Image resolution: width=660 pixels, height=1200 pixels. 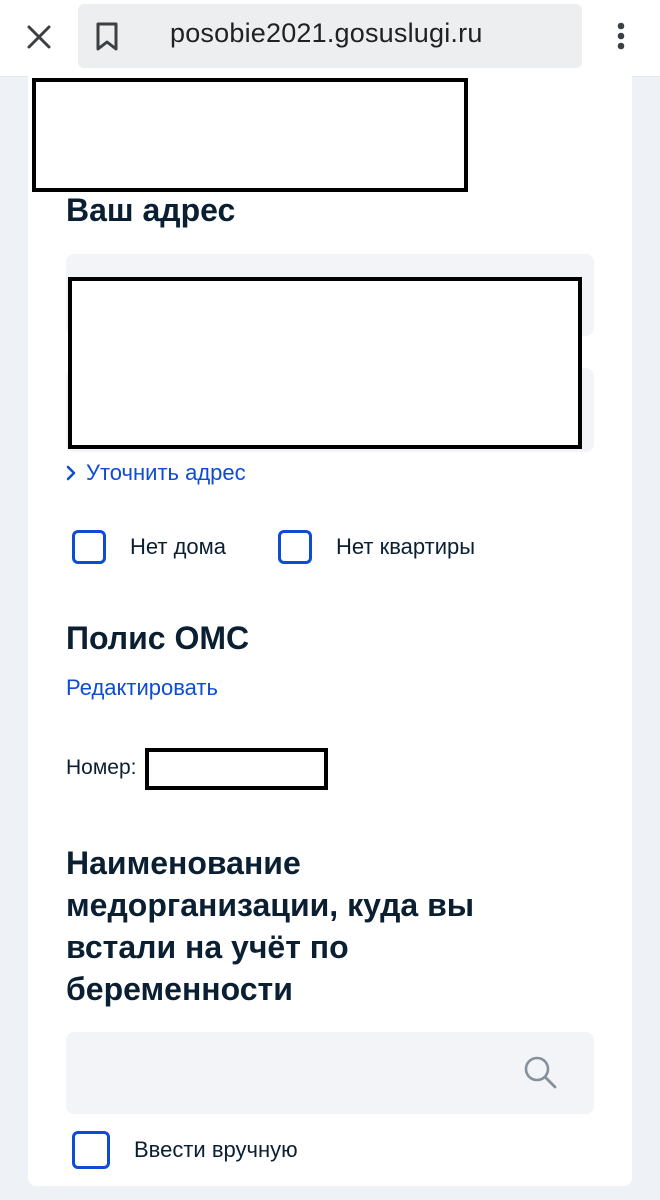 What do you see at coordinates (142, 688) in the screenshot?
I see `oms-edit-link: Редактировать` at bounding box center [142, 688].